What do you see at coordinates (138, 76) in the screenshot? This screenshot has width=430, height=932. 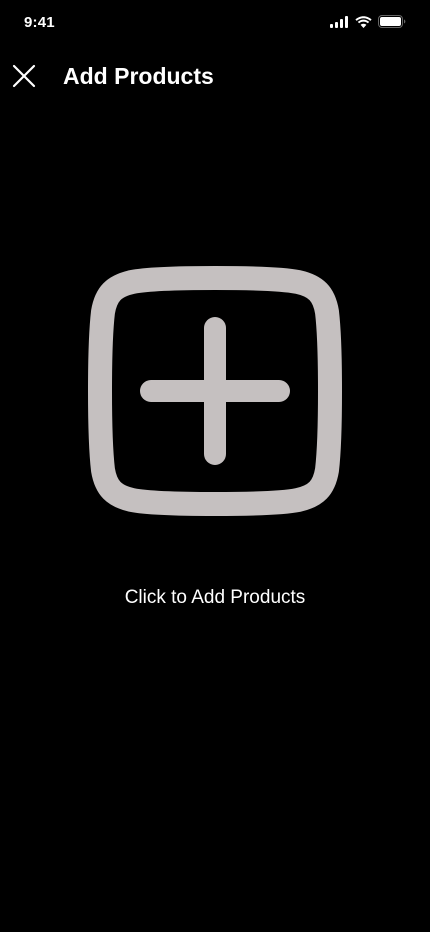 I see `page-title: Add Products` at bounding box center [138, 76].